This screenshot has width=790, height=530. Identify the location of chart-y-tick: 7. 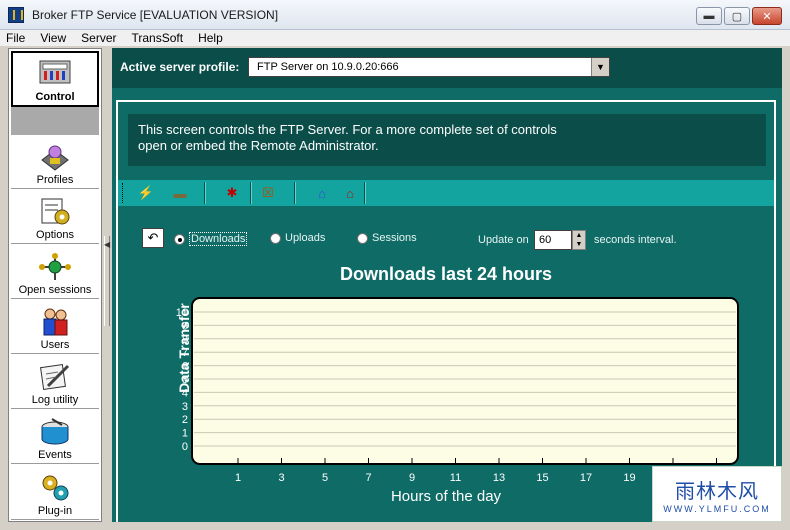
(185, 353).